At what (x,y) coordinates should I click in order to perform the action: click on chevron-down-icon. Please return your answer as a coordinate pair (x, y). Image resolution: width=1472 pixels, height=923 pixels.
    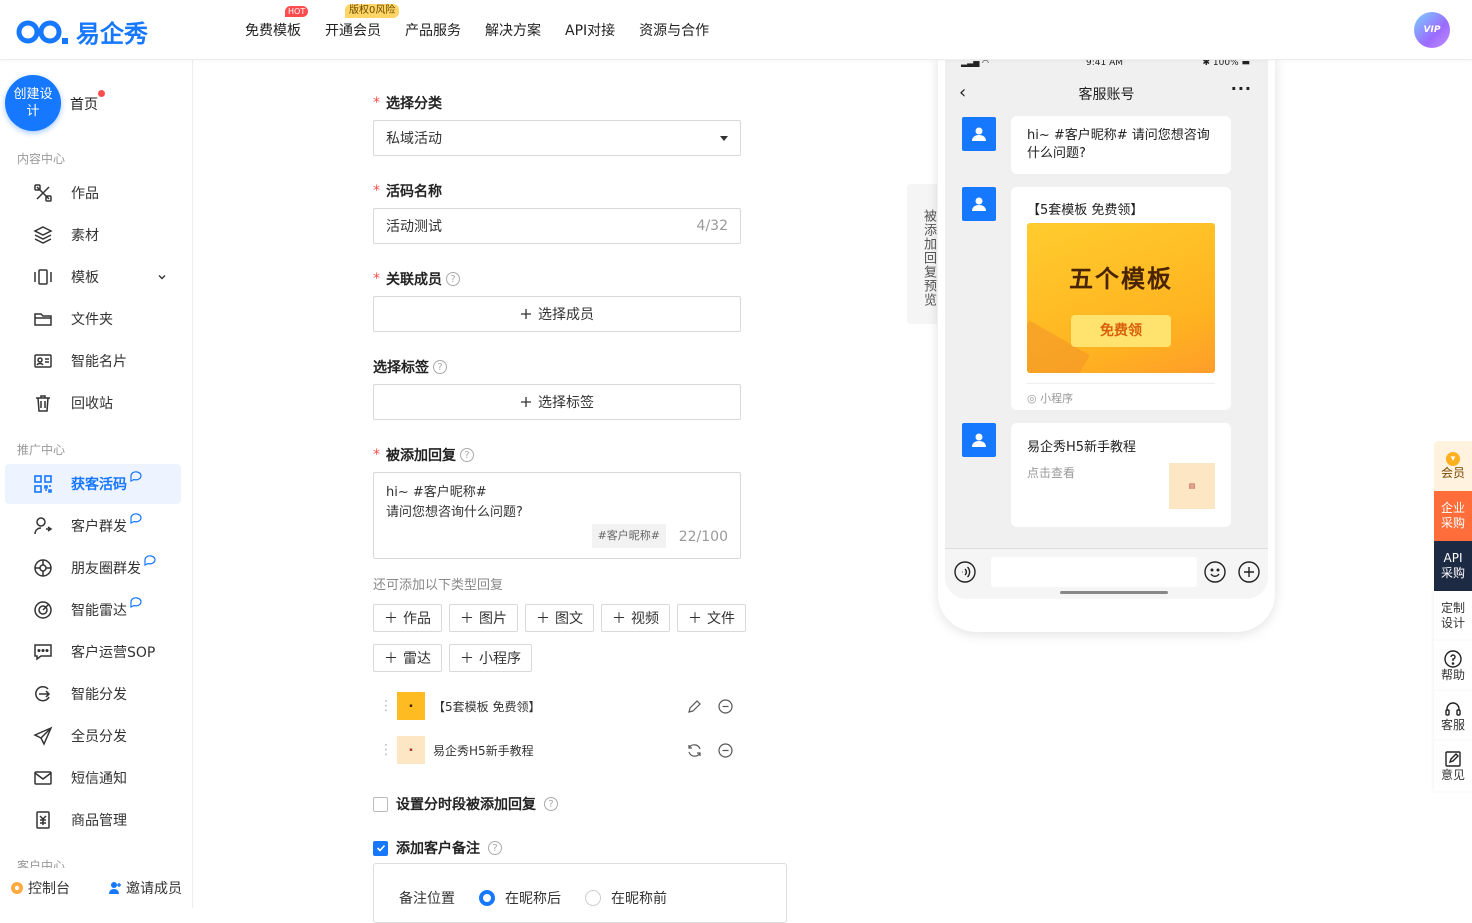
    Looking at the image, I should click on (162, 277).